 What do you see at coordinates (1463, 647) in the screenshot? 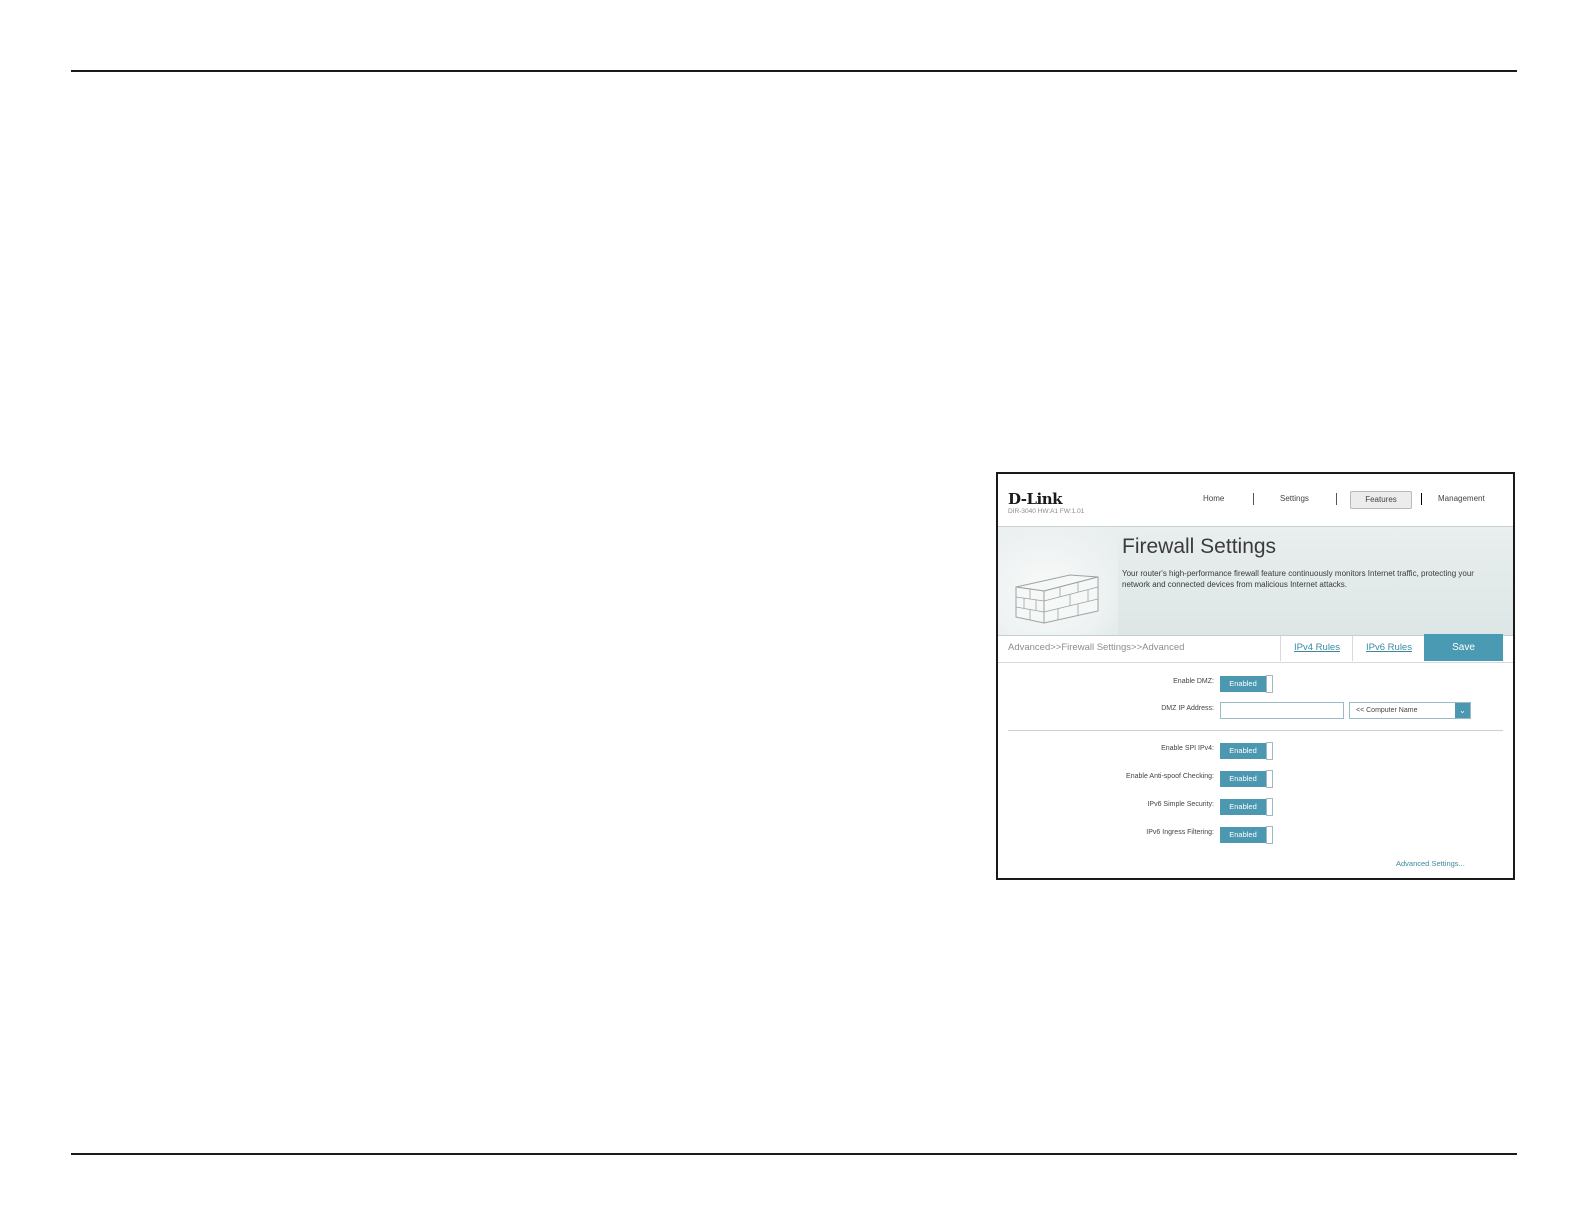
I see `save-button: Save` at bounding box center [1463, 647].